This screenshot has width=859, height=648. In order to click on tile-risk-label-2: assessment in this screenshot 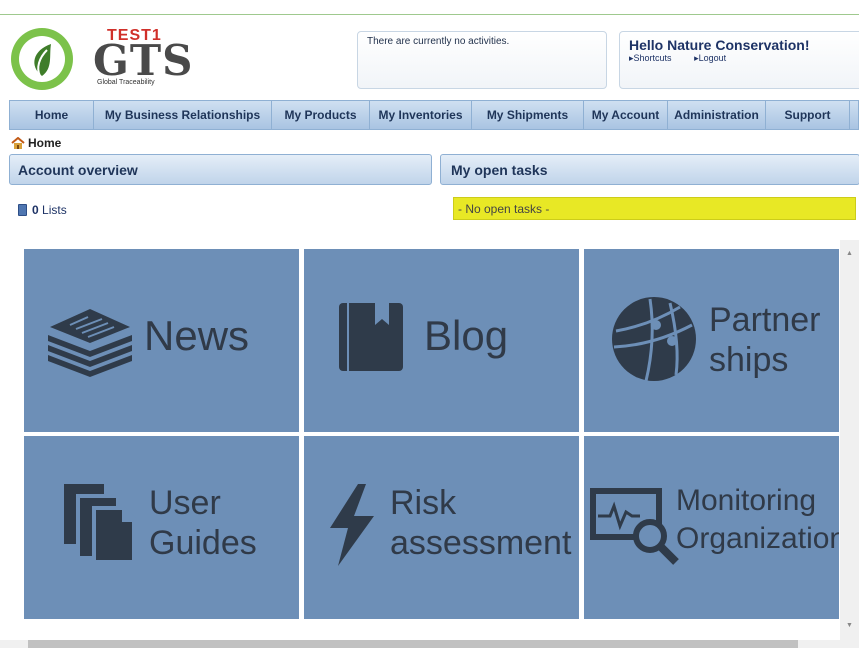, I will do `click(481, 543)`.